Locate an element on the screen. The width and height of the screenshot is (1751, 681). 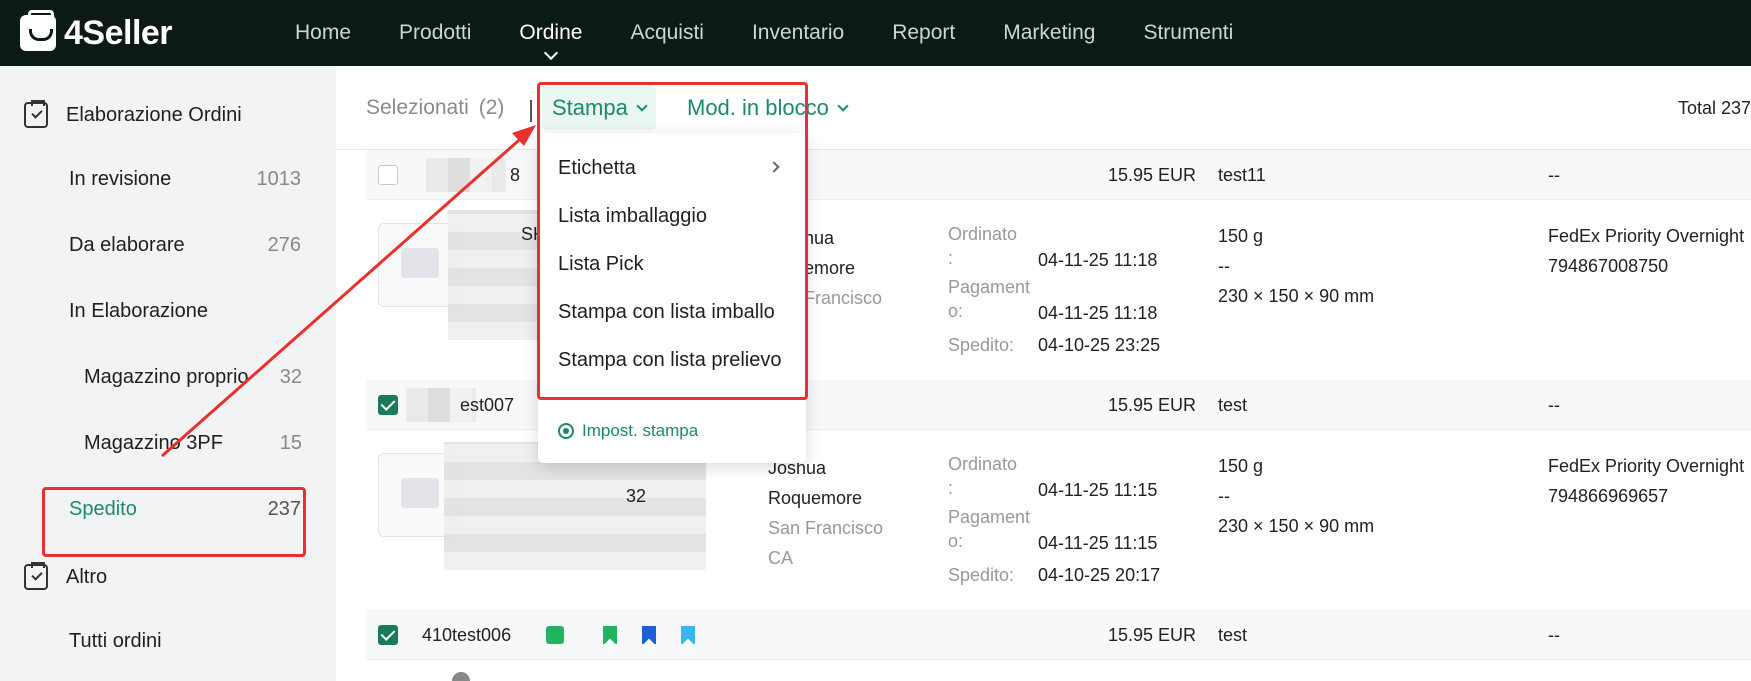
sidebar-item-magazzino-3pf: Magazzino 3PF 15 is located at coordinates (193, 443).